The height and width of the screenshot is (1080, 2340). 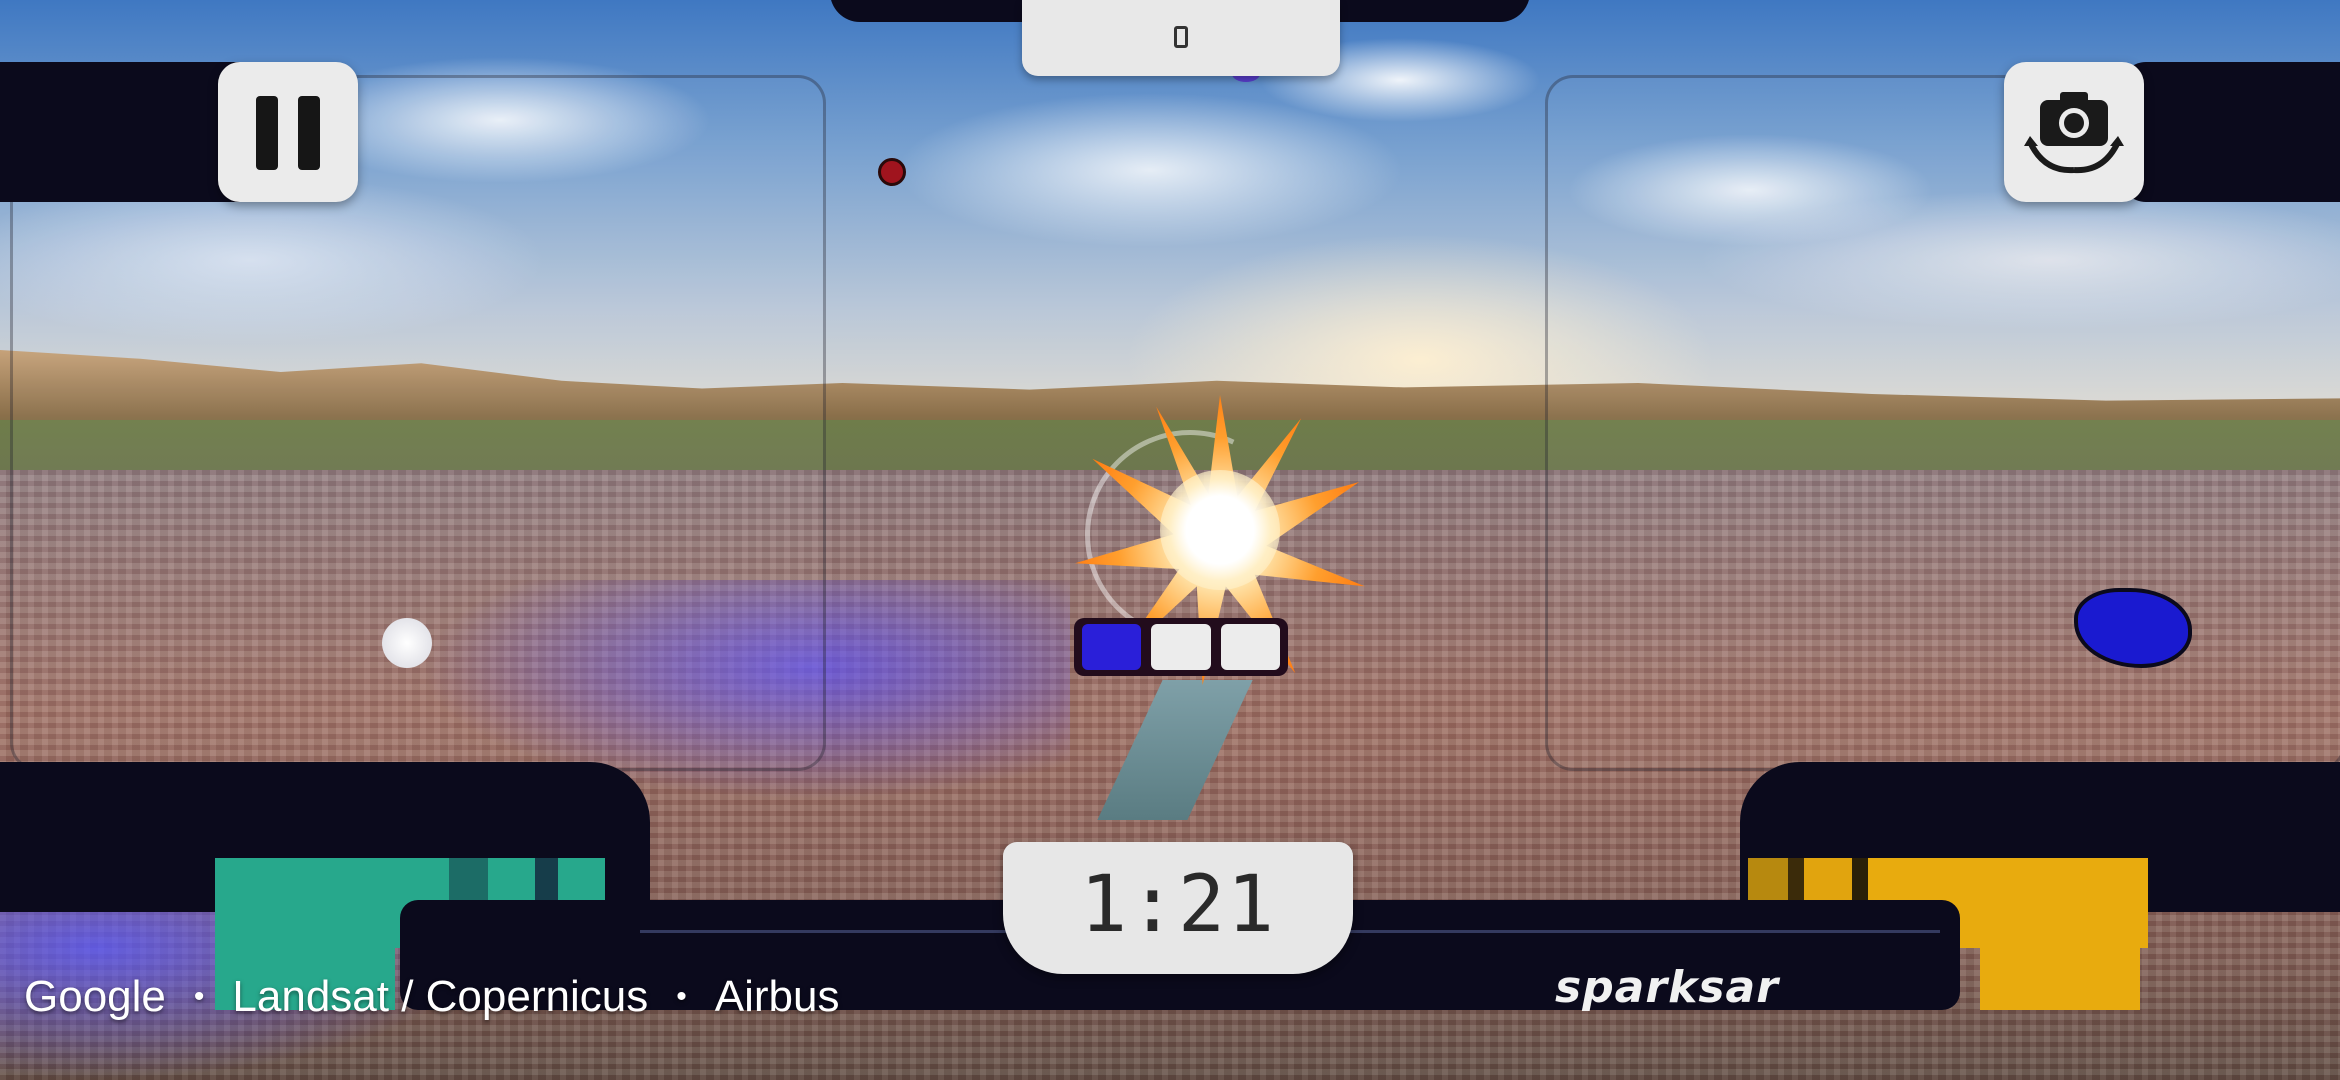 I want to click on attribution-landsat: Landsat / Copernicus, so click(x=440, y=996).